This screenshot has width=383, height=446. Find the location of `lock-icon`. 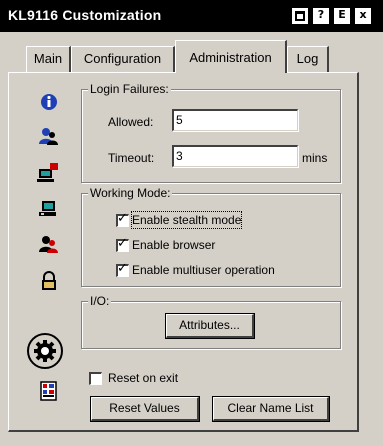

lock-icon is located at coordinates (49, 281).